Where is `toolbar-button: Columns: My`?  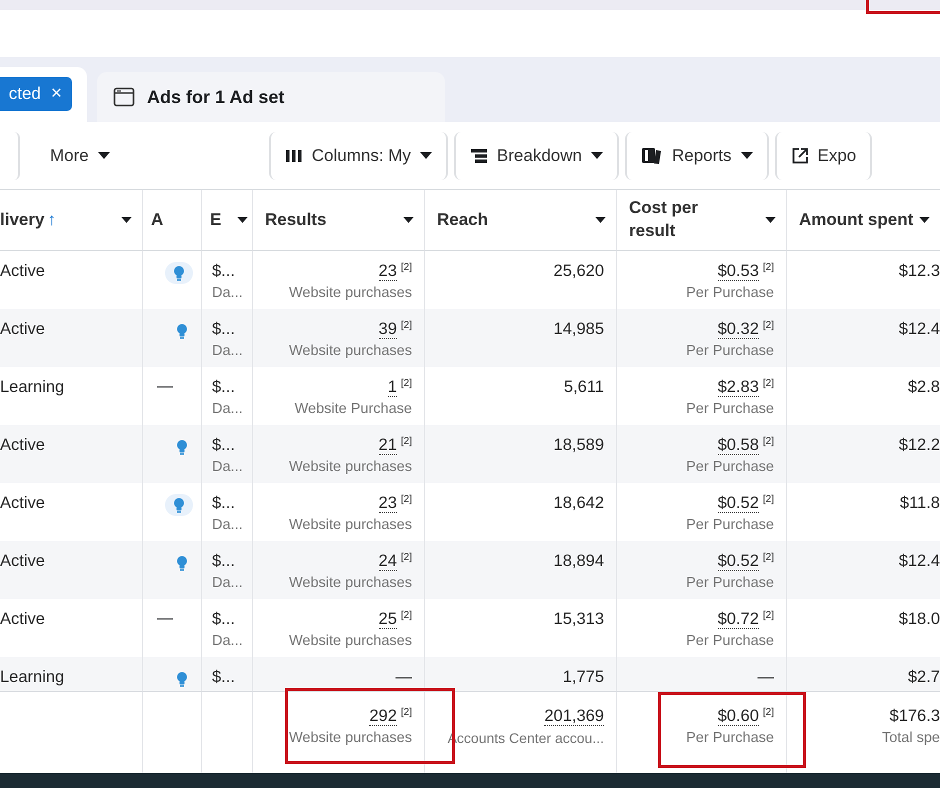 toolbar-button: Columns: My is located at coordinates (358, 156).